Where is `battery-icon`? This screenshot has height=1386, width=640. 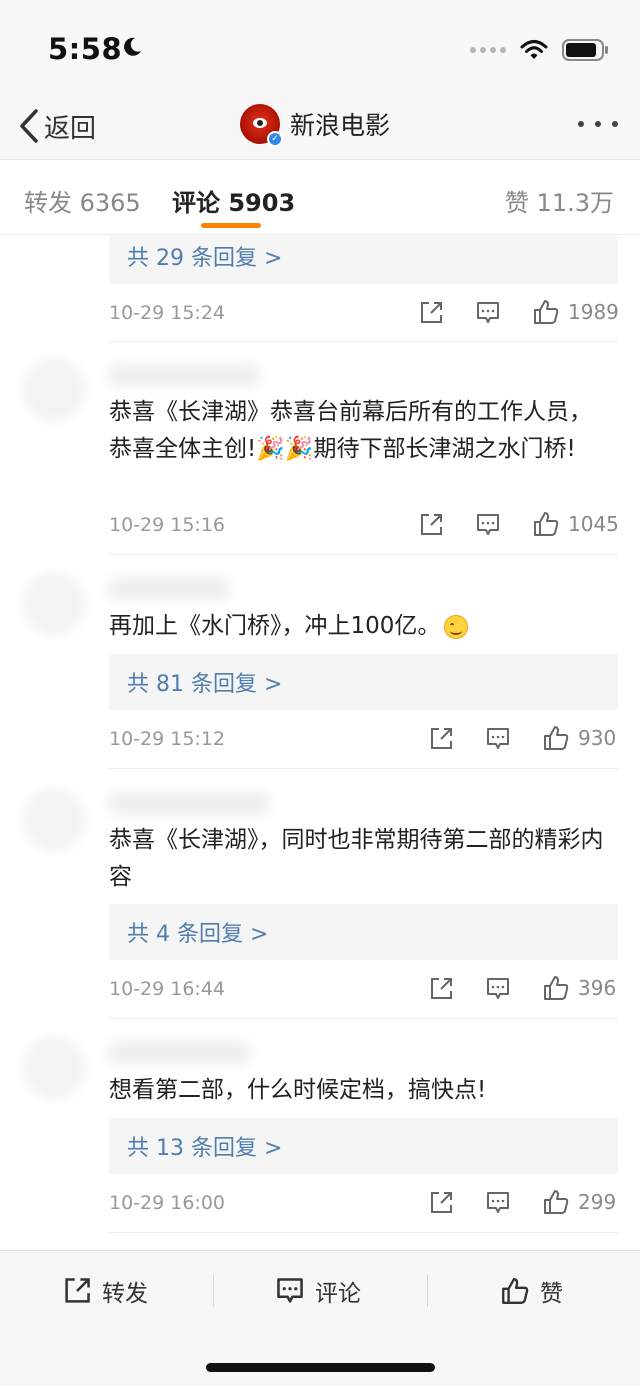 battery-icon is located at coordinates (585, 50).